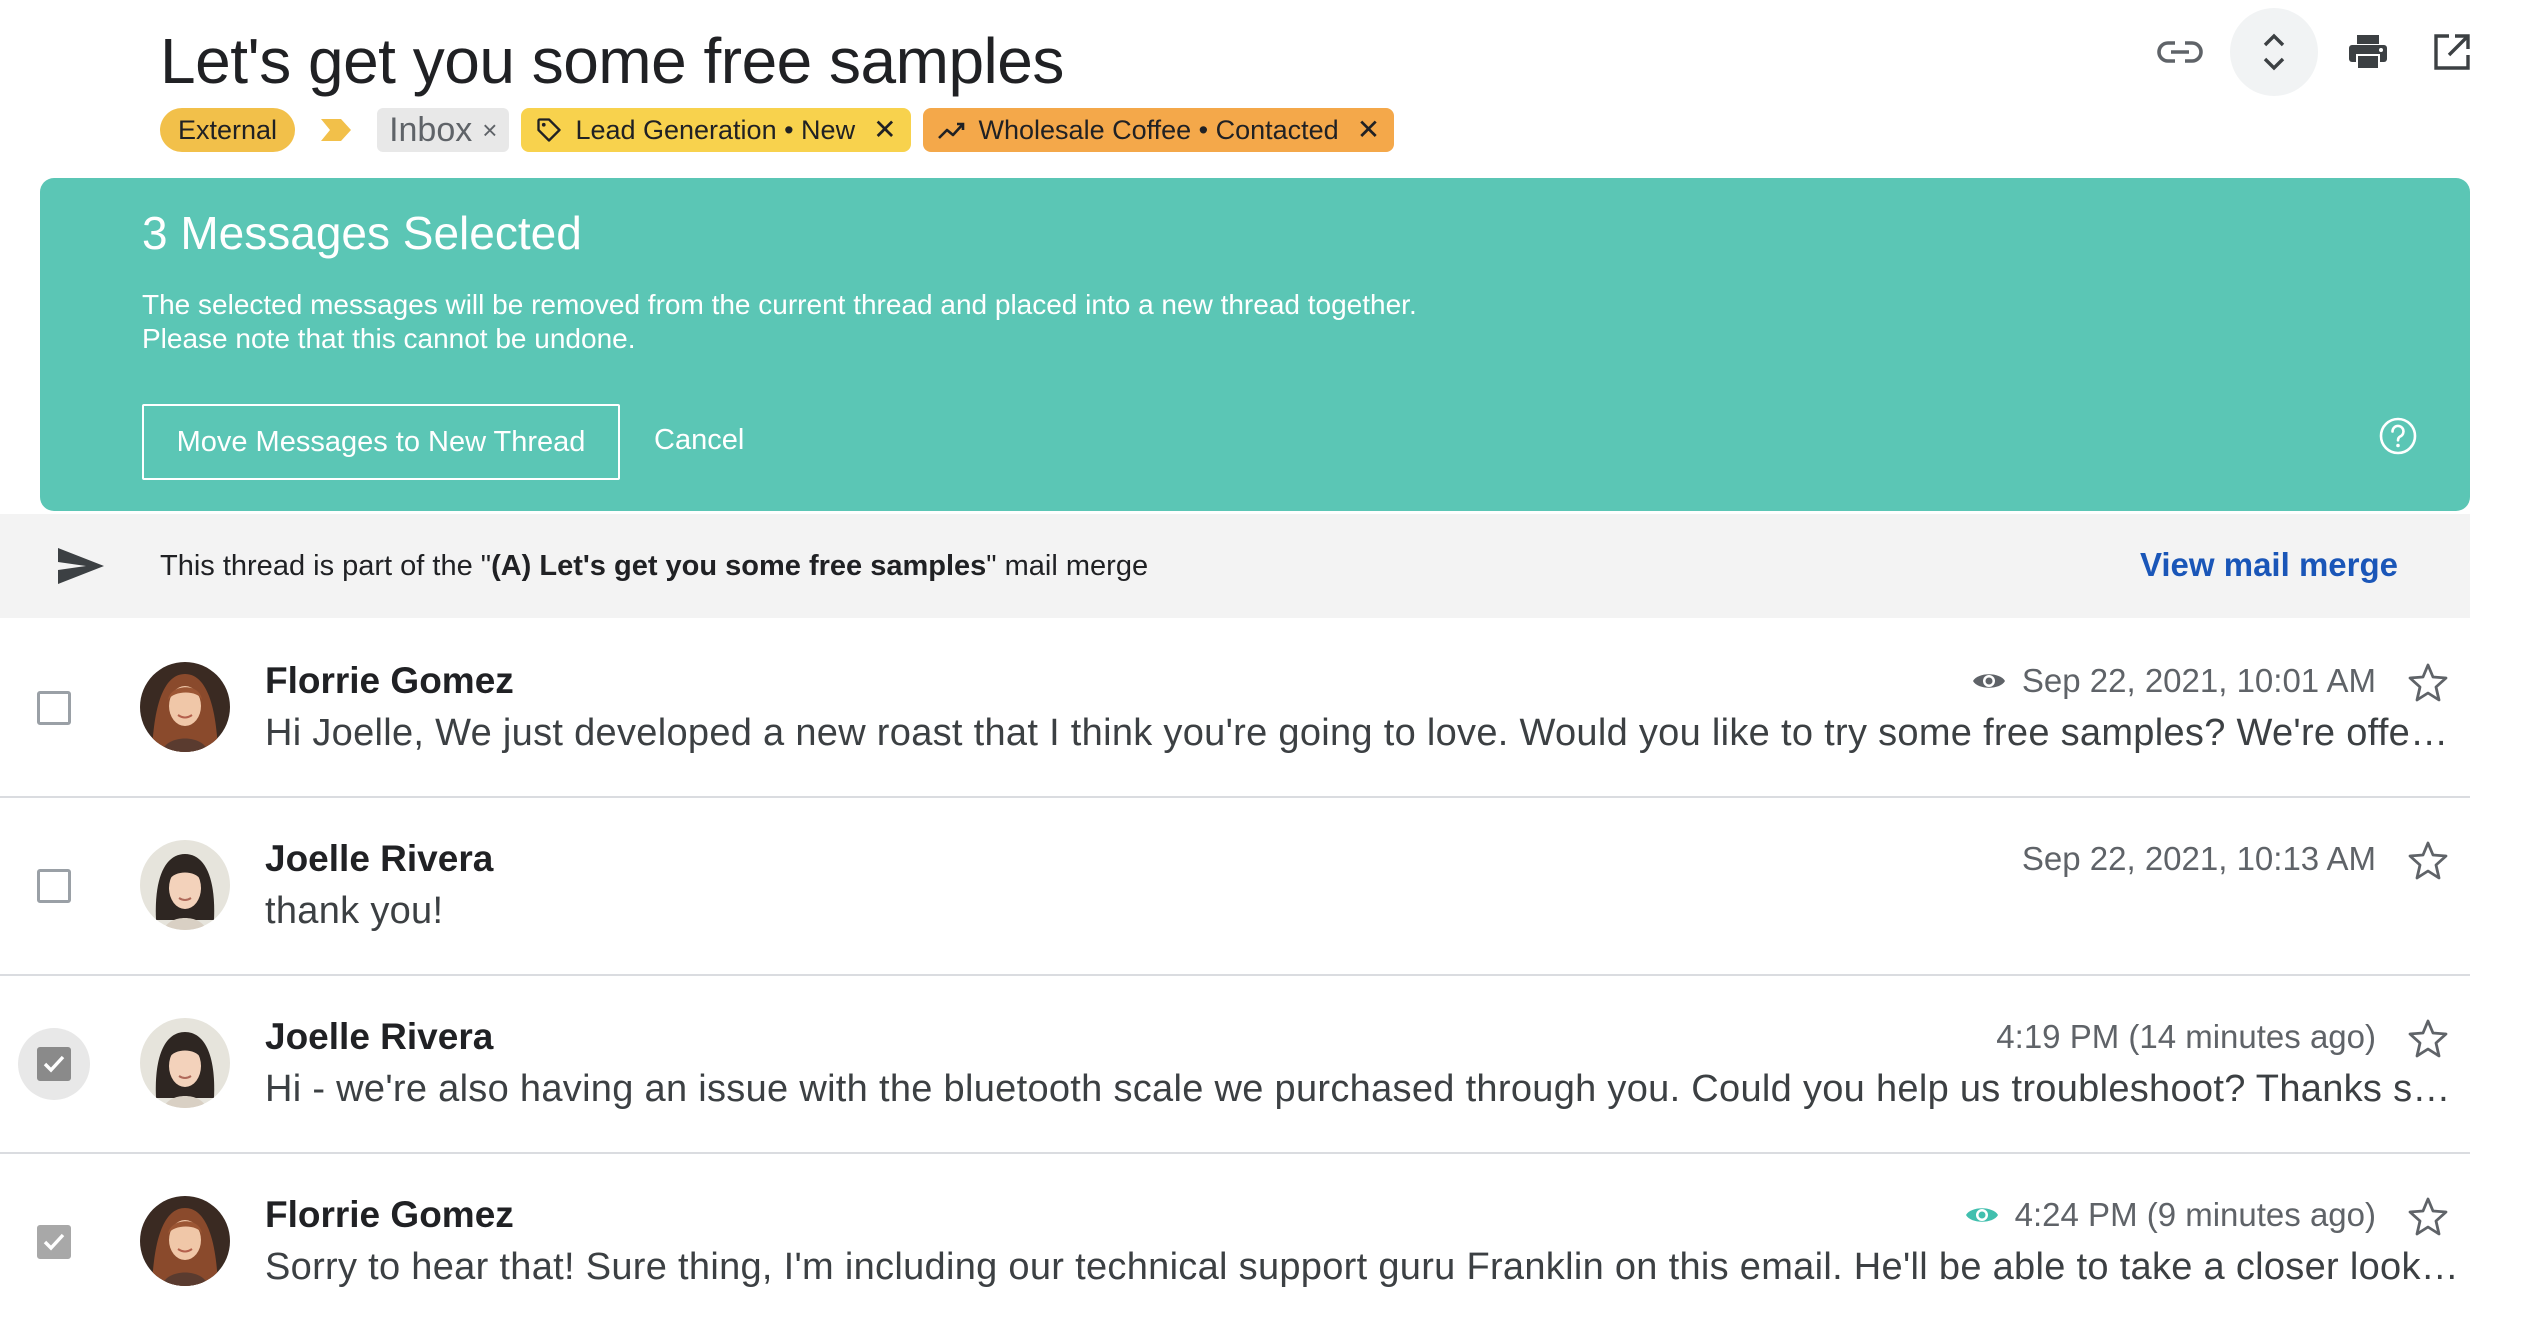 The width and height of the screenshot is (2524, 1323). I want to click on label-lead-generation-text: Lead Generation • New, so click(715, 129).